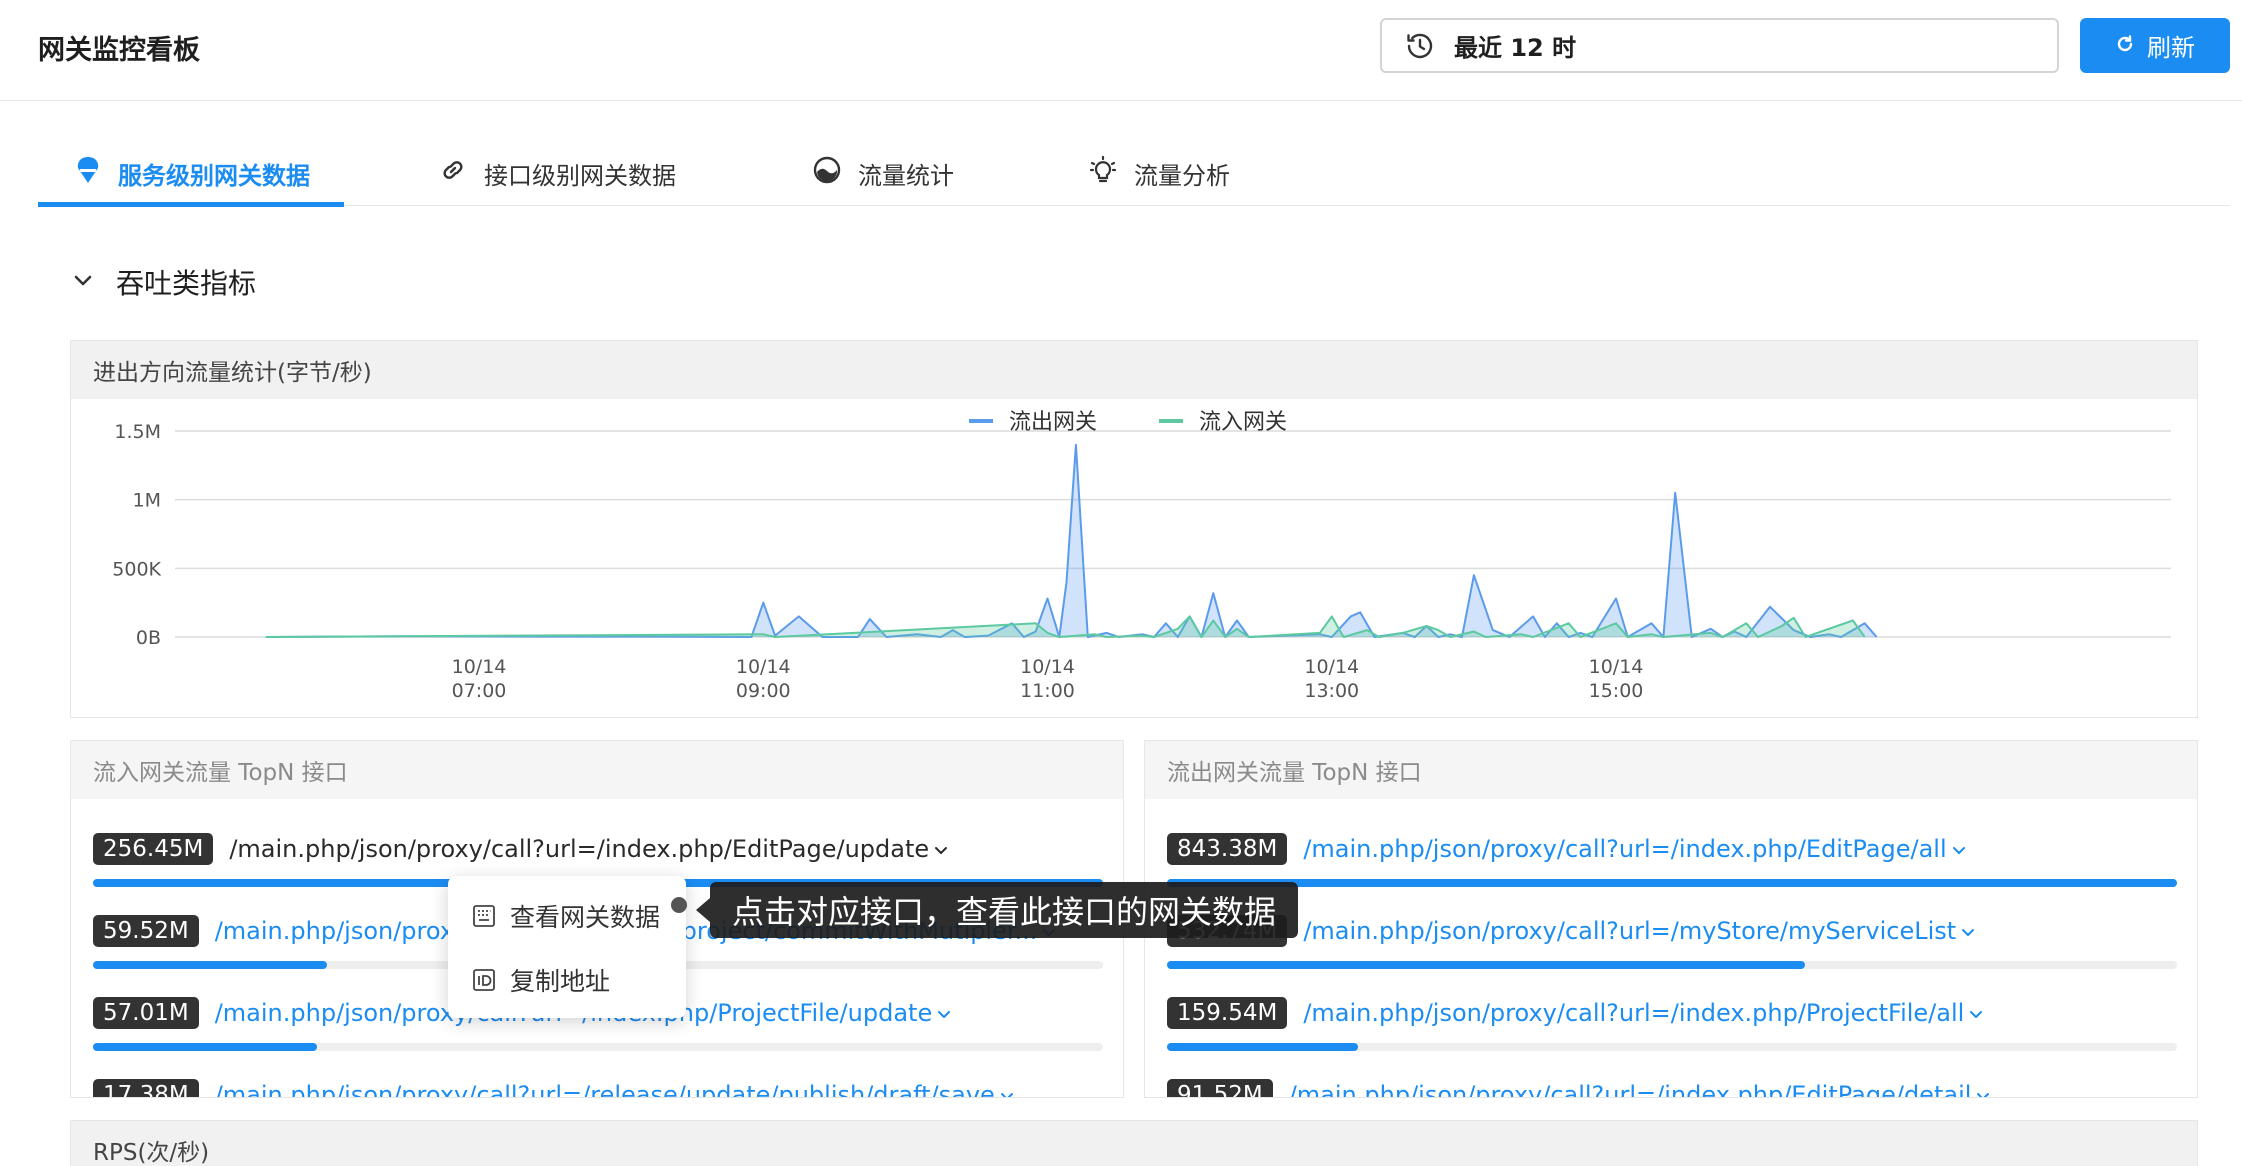  What do you see at coordinates (580, 175) in the screenshot?
I see `tab-label: 接口级别网关数据` at bounding box center [580, 175].